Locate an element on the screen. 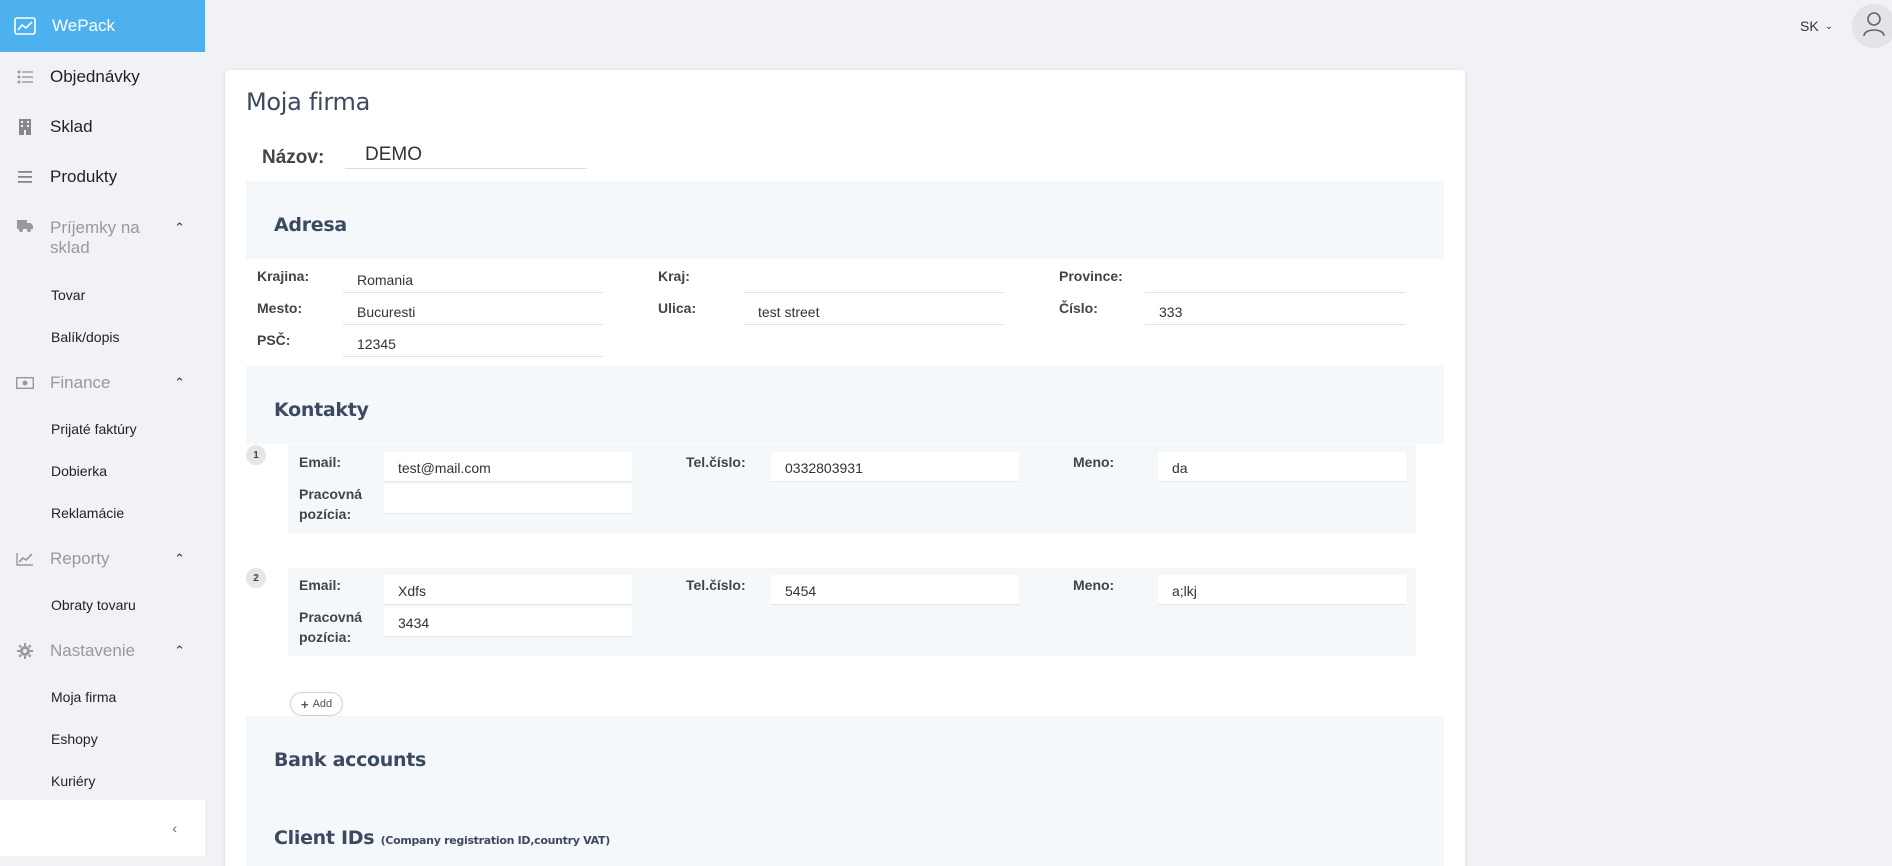  company-name-row: Názov: DEMO is located at coordinates (424, 156).